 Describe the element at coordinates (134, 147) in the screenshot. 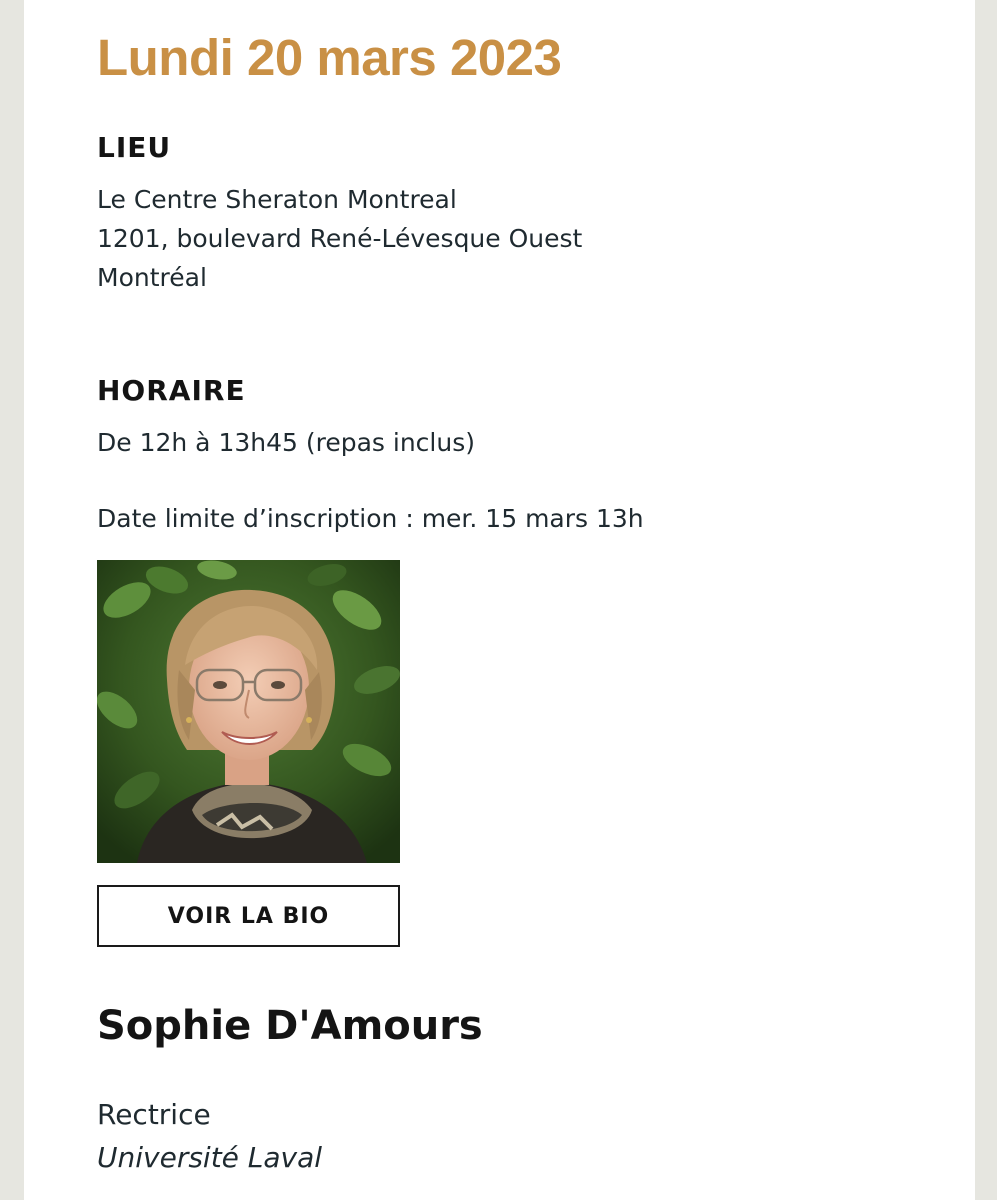

I see `location-heading: LIEU` at that location.